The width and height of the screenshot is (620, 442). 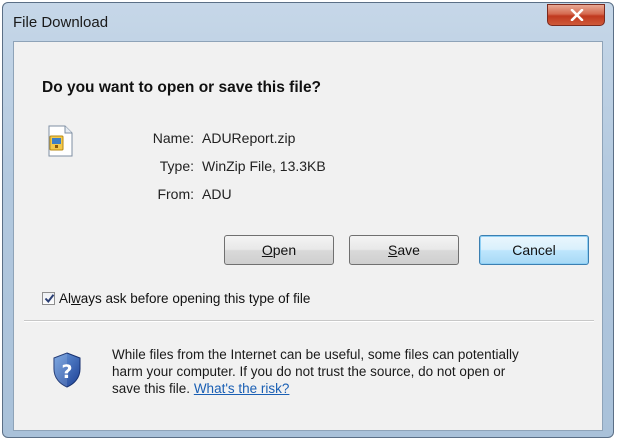 I want to click on close-button, so click(x=576, y=15).